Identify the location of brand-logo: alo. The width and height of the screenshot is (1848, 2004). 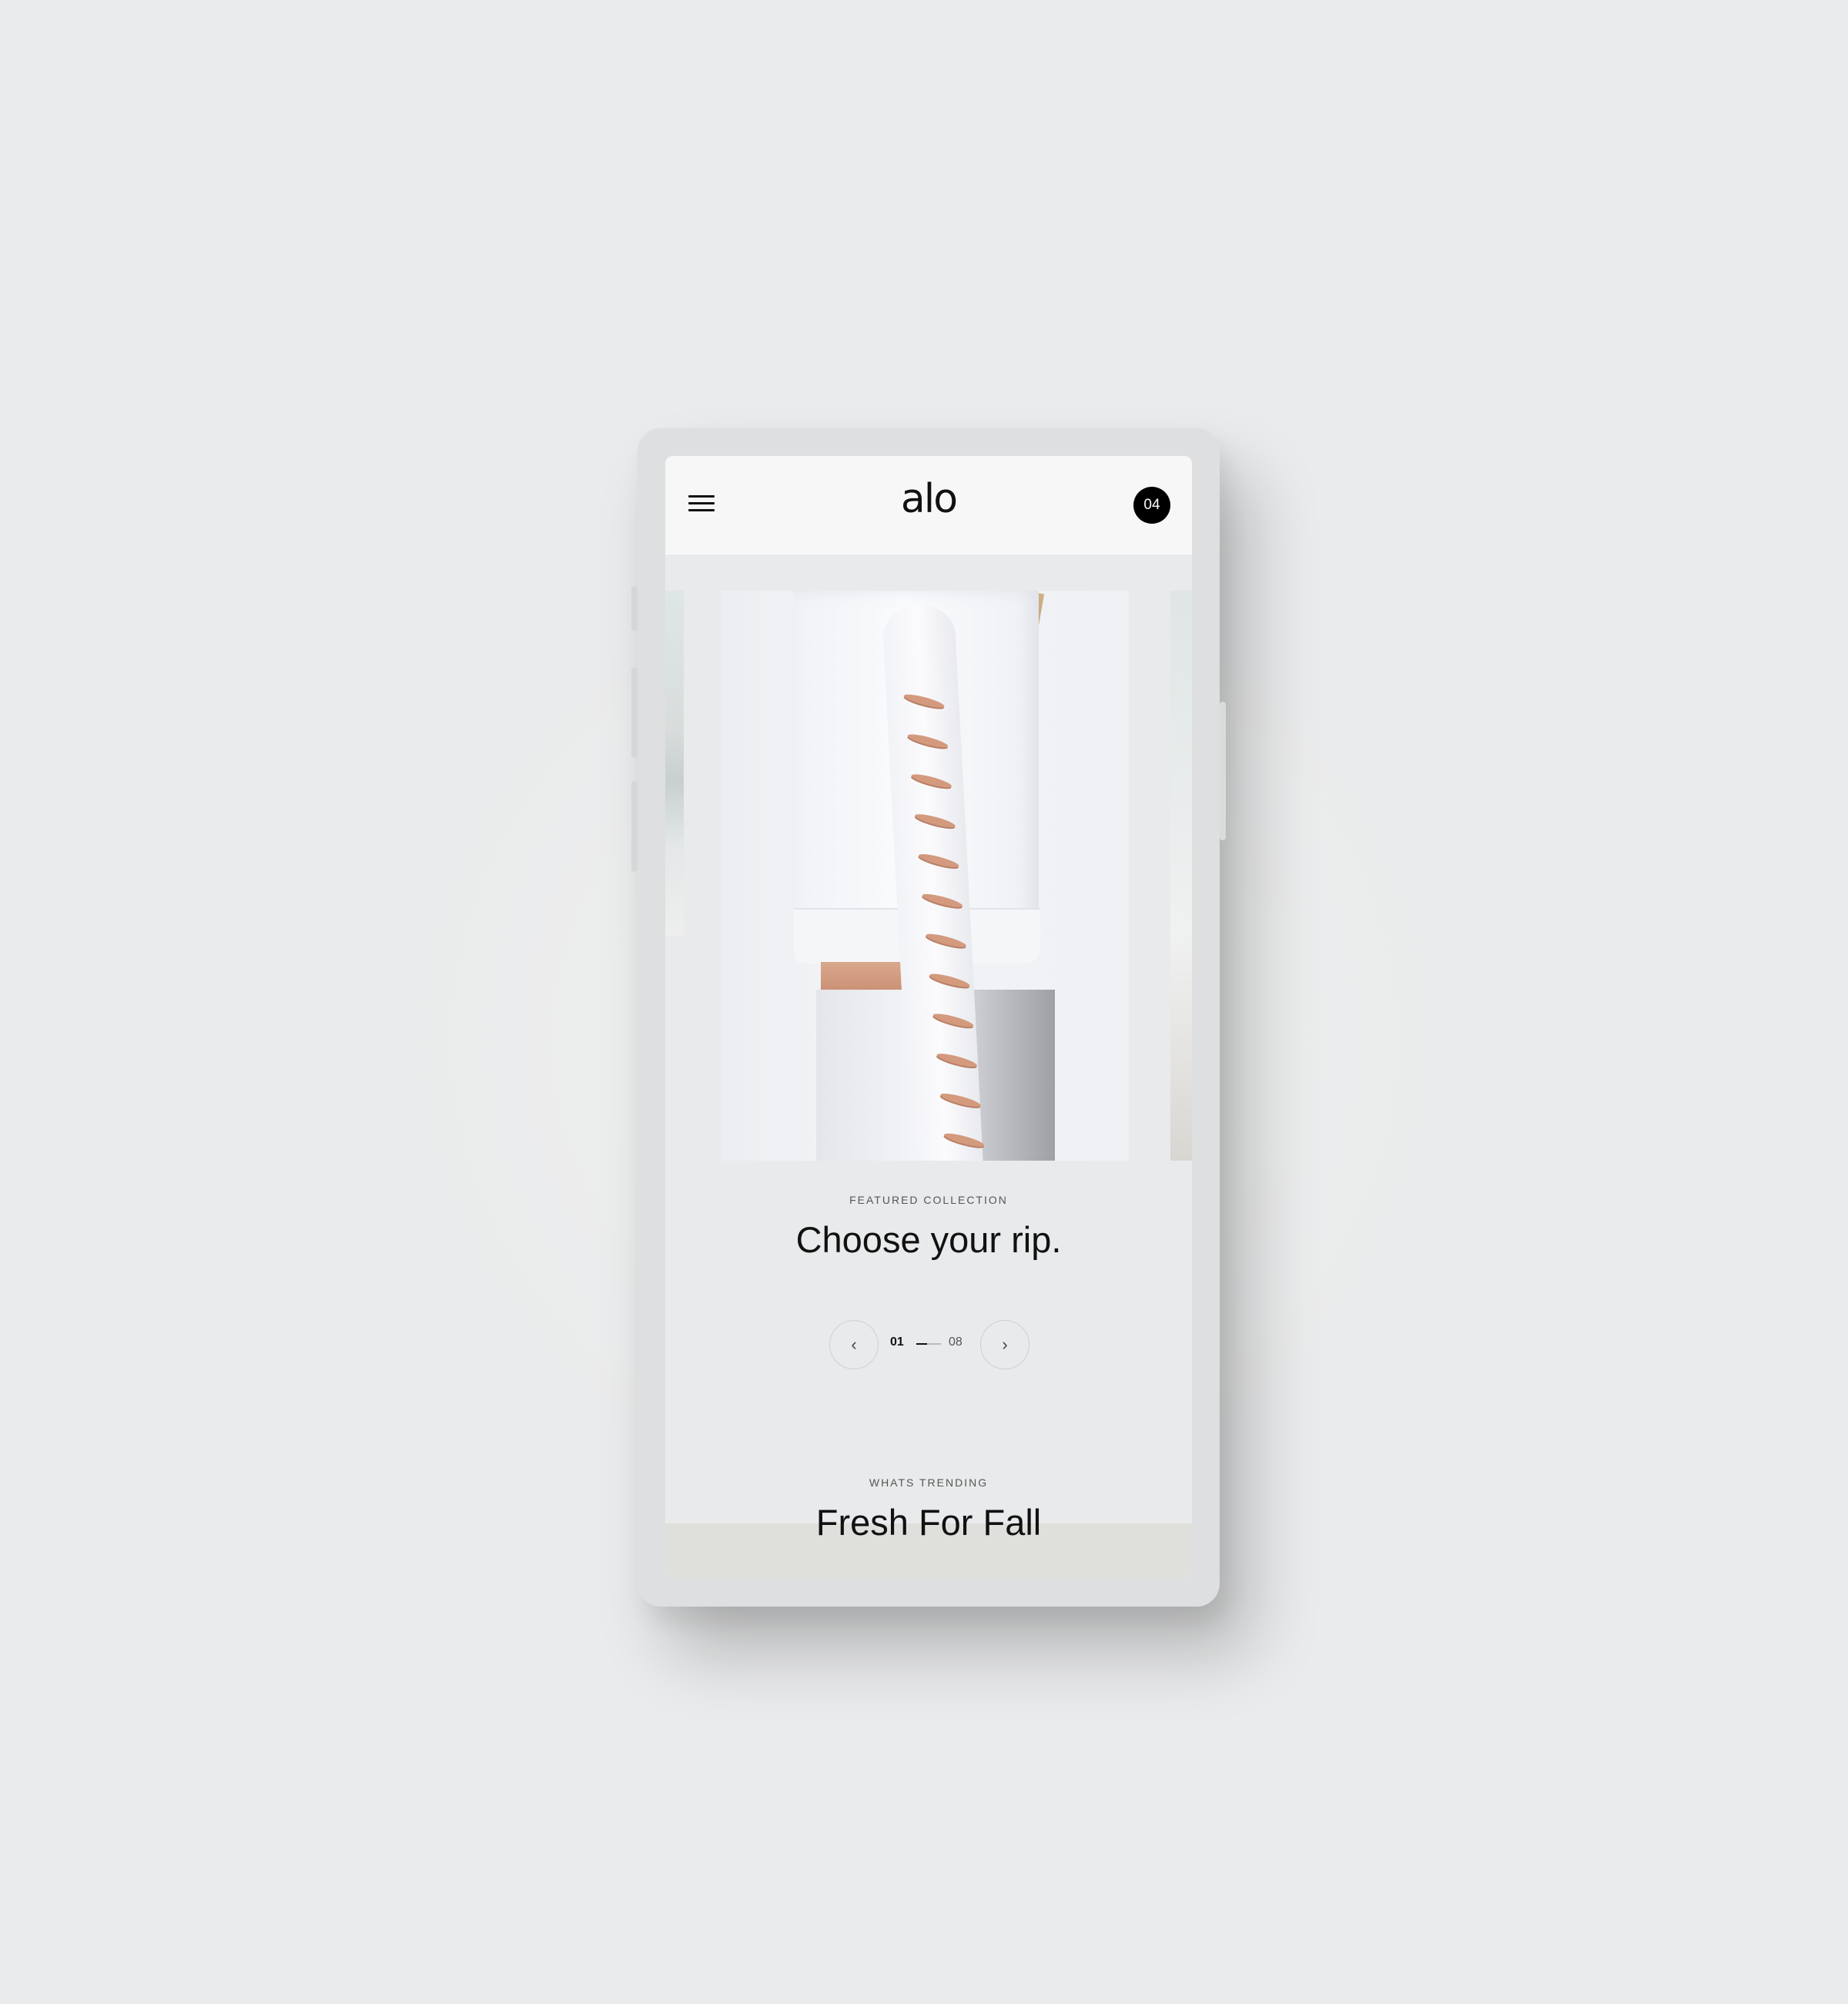
(929, 499).